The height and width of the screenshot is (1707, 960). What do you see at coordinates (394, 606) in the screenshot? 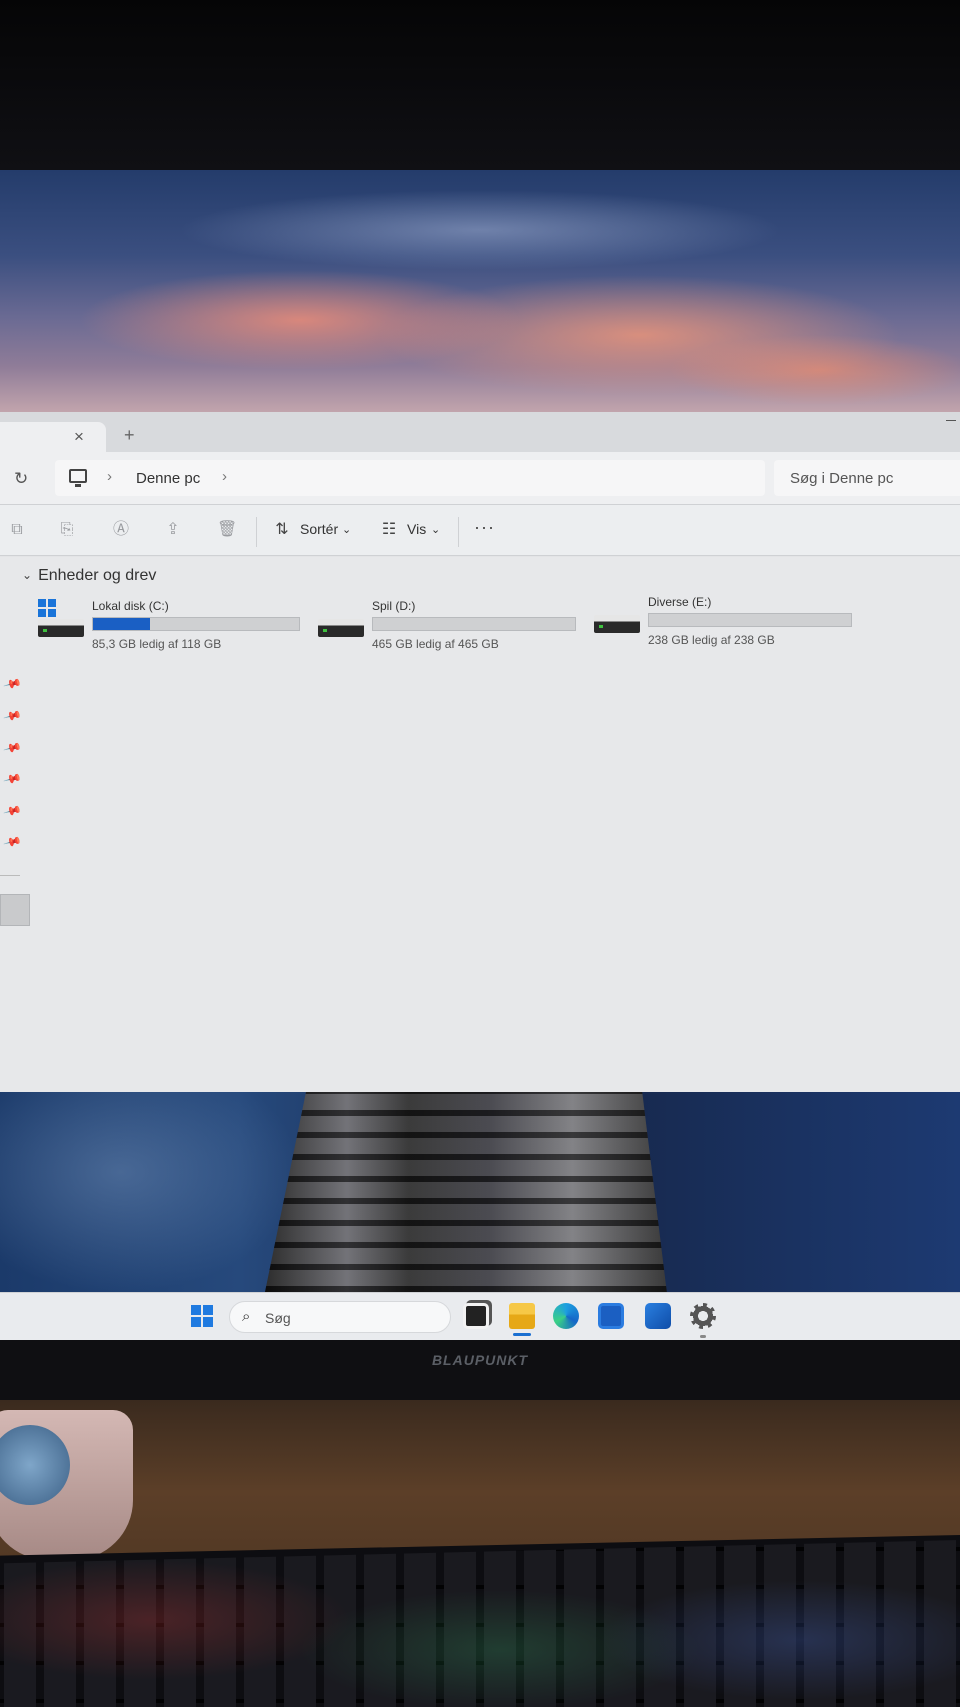
I see `drive-name: Spil (D:)` at bounding box center [394, 606].